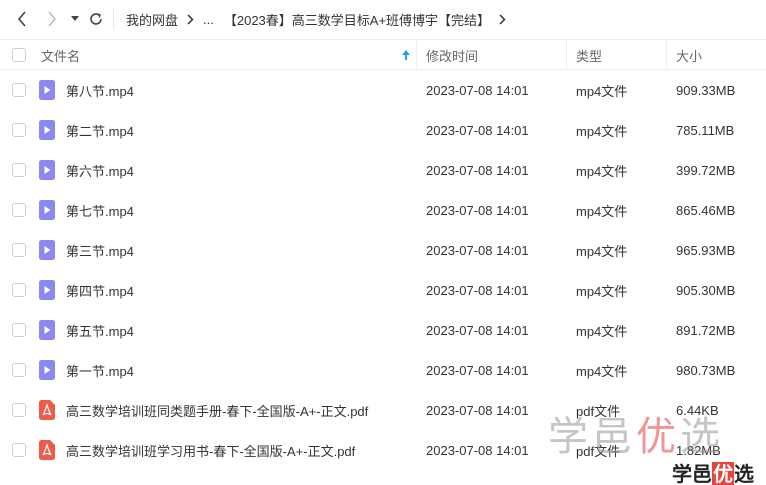 This screenshot has height=485, width=766. Describe the element at coordinates (100, 90) in the screenshot. I see `file-name: 第八节.mp4` at that location.